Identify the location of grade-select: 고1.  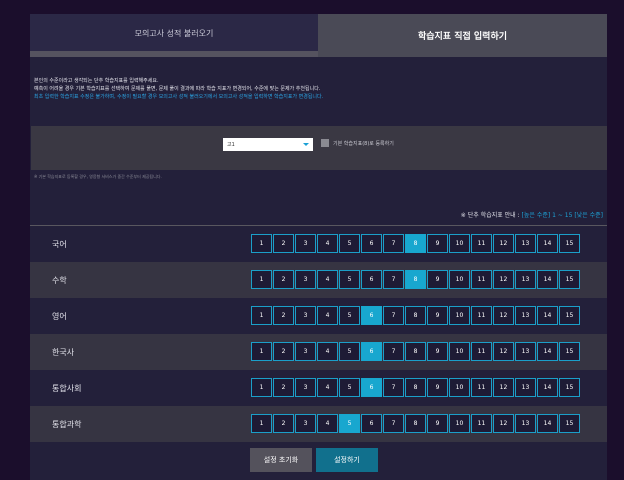
(268, 144).